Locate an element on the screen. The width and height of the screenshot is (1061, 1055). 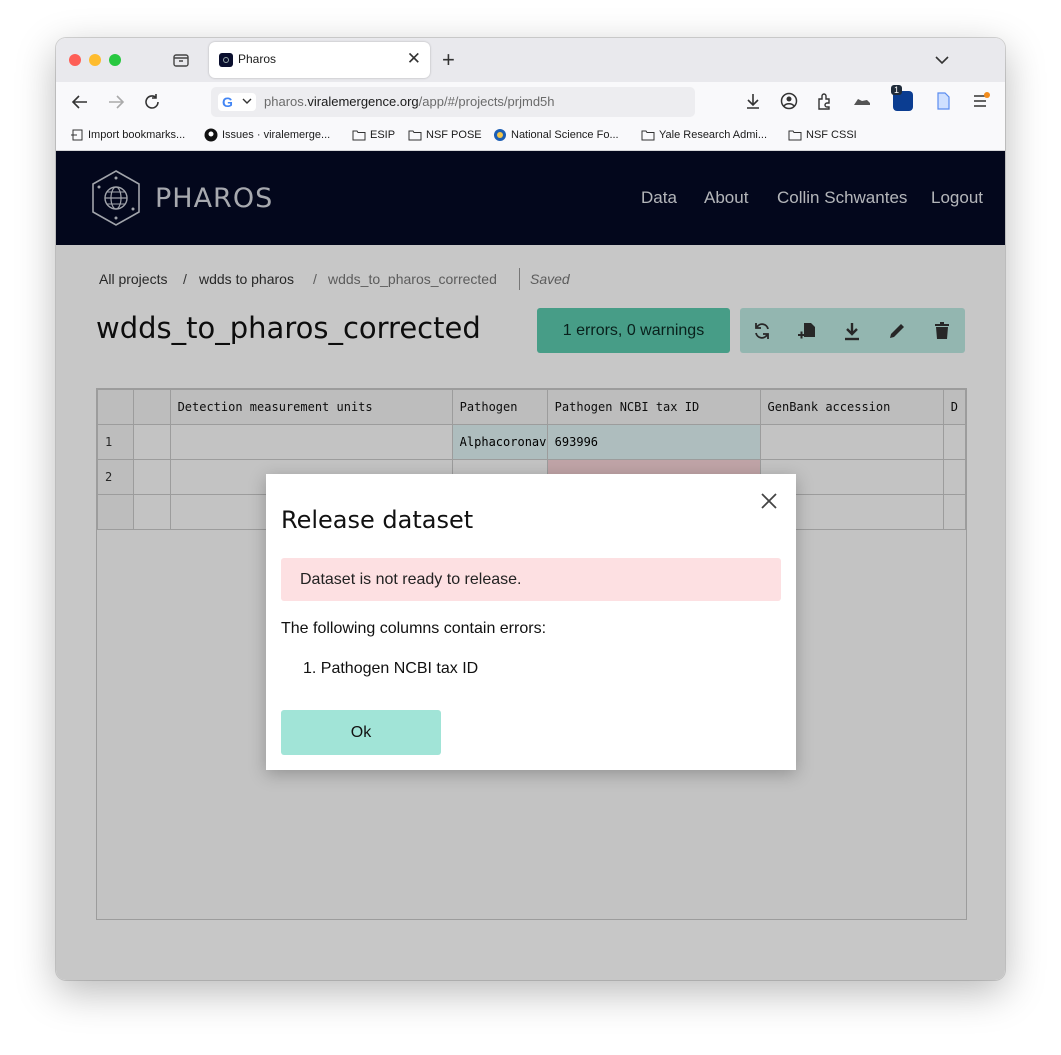
tab-title: Pharos is located at coordinates (257, 59).